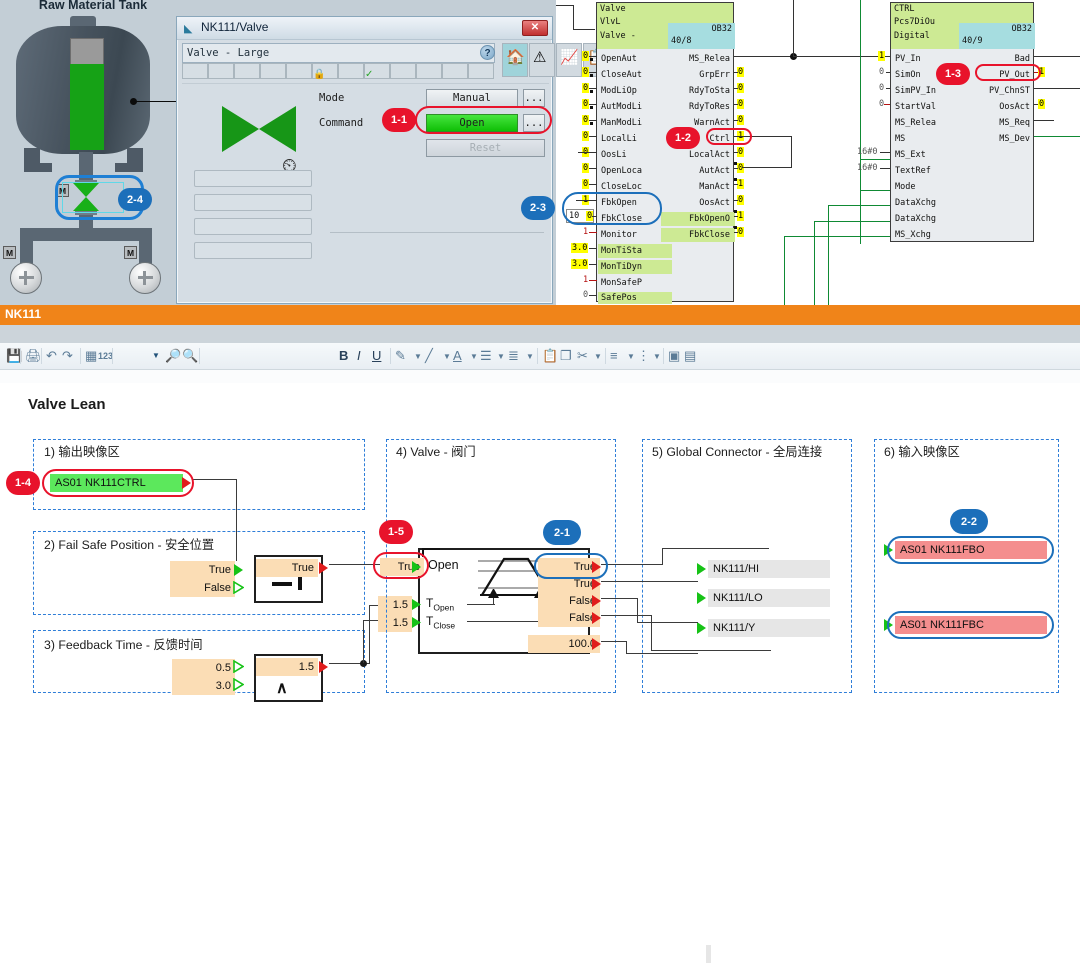 The height and width of the screenshot is (963, 1080). Describe the element at coordinates (457, 355) in the screenshot. I see `font-color-icon: A` at that location.